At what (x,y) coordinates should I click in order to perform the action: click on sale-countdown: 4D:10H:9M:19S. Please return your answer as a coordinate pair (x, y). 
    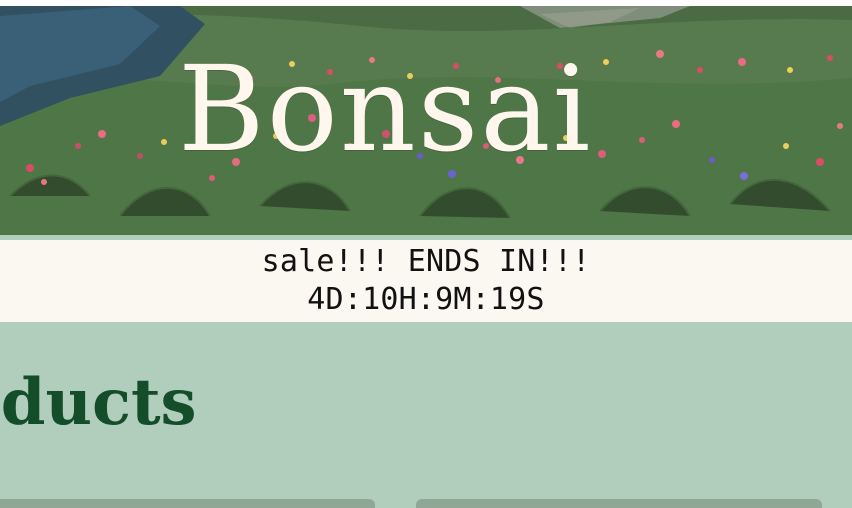
    Looking at the image, I should click on (426, 299).